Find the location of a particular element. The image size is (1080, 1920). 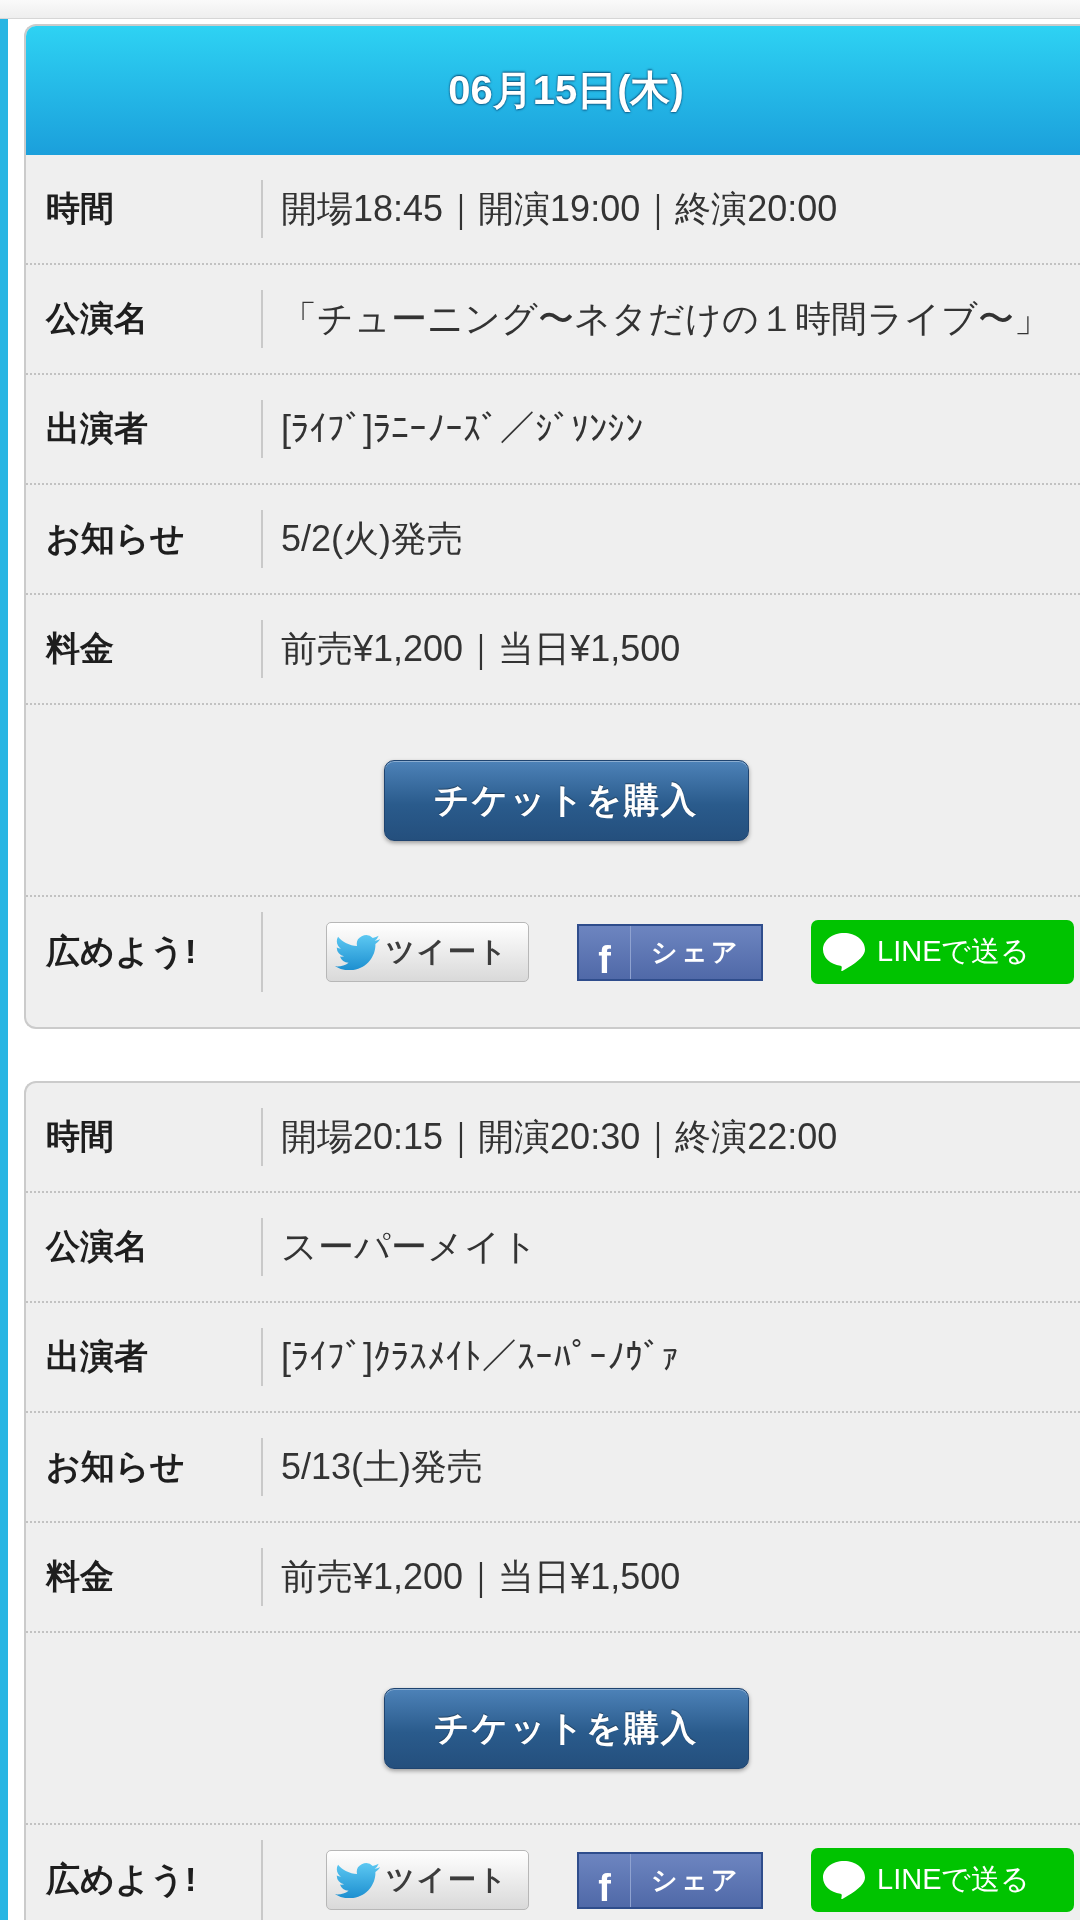

row-value: スーパーメイト is located at coordinates (409, 1246).